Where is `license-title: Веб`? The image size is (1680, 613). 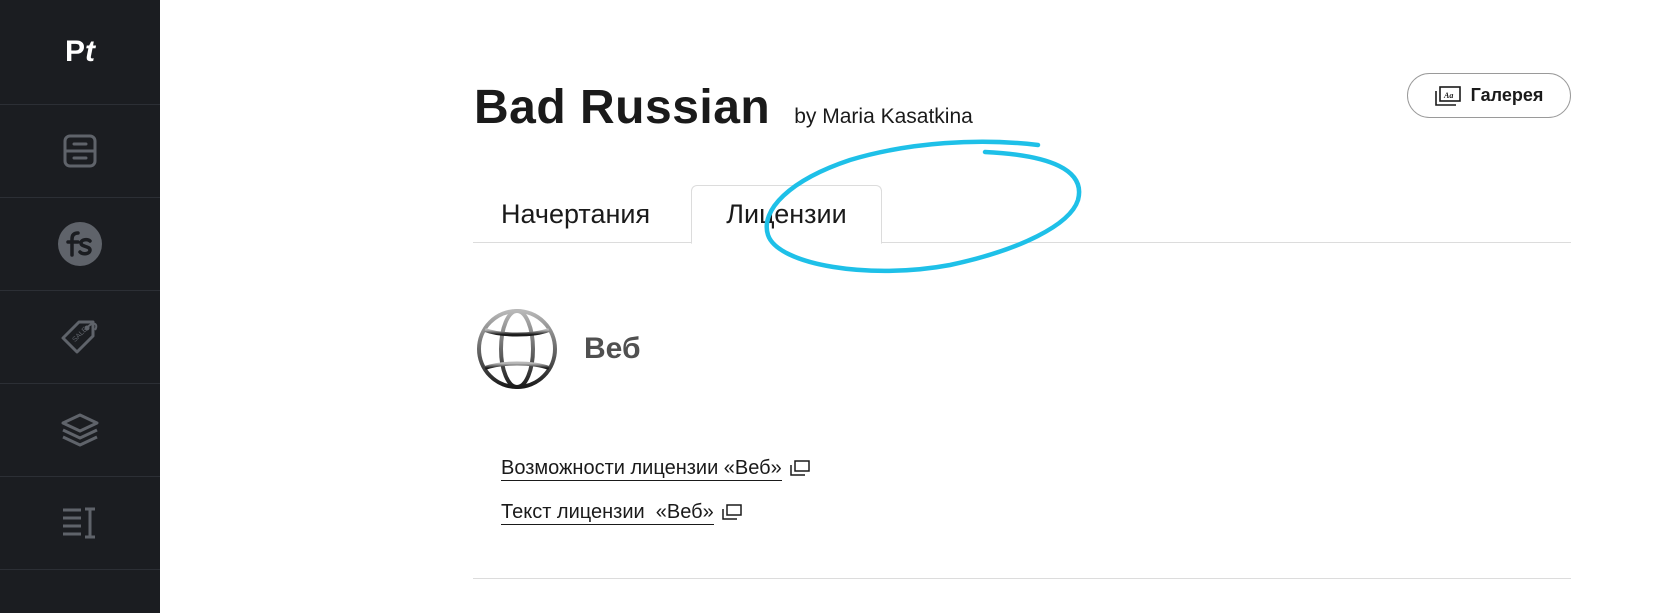 license-title: Веб is located at coordinates (612, 348).